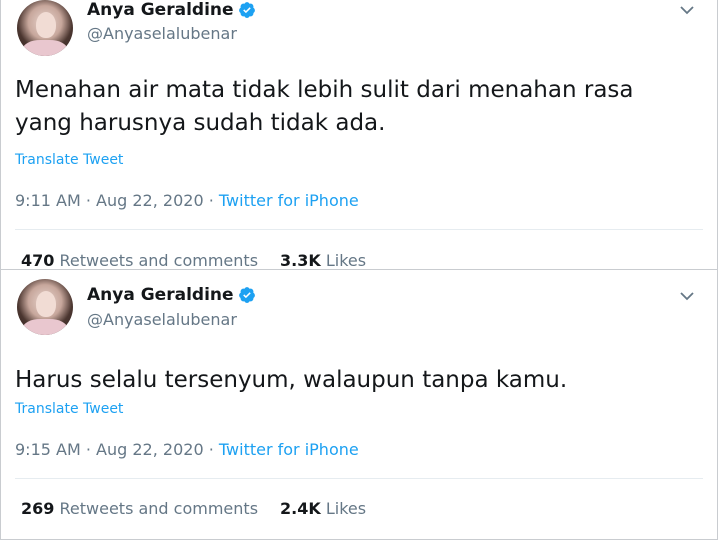 This screenshot has width=720, height=540. I want to click on retweets-stat: 269 Retweets and comments, so click(139, 508).